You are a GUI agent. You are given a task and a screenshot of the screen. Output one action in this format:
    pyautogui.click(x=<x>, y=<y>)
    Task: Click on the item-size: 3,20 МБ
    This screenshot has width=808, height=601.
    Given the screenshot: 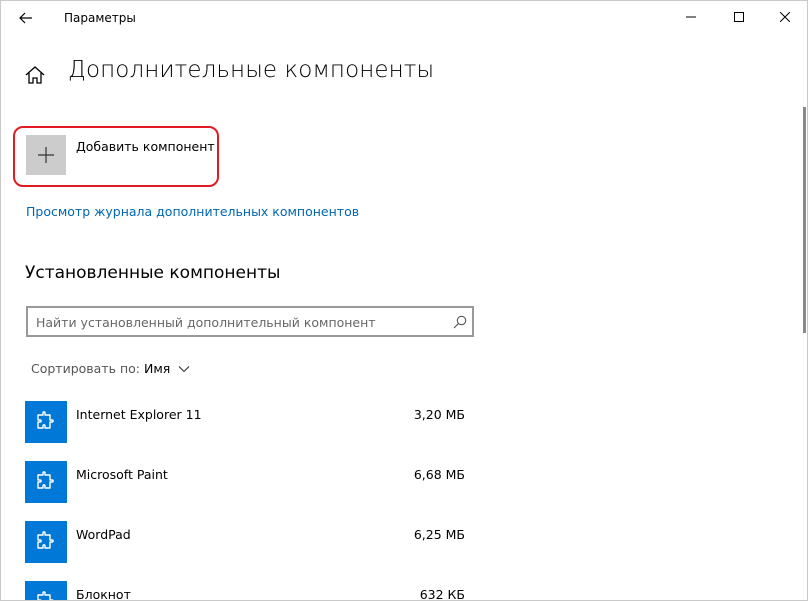 What is the action you would take?
    pyautogui.click(x=439, y=414)
    